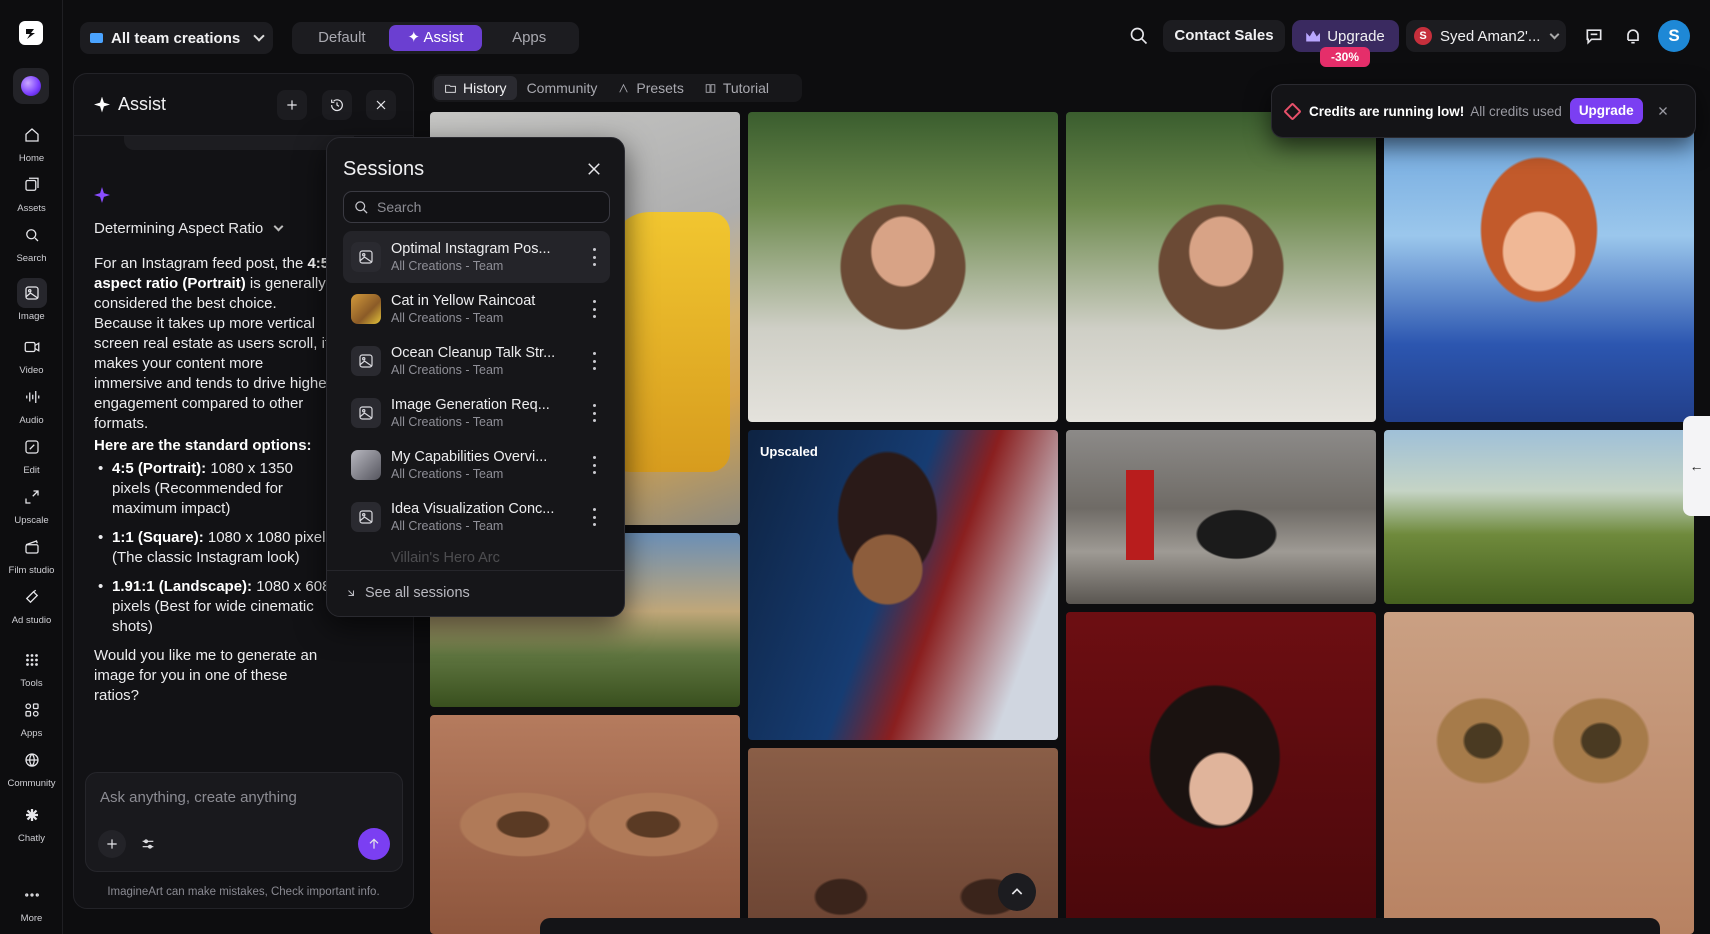 This screenshot has height=934, width=1710. I want to click on rail-label: Assets, so click(31, 208).